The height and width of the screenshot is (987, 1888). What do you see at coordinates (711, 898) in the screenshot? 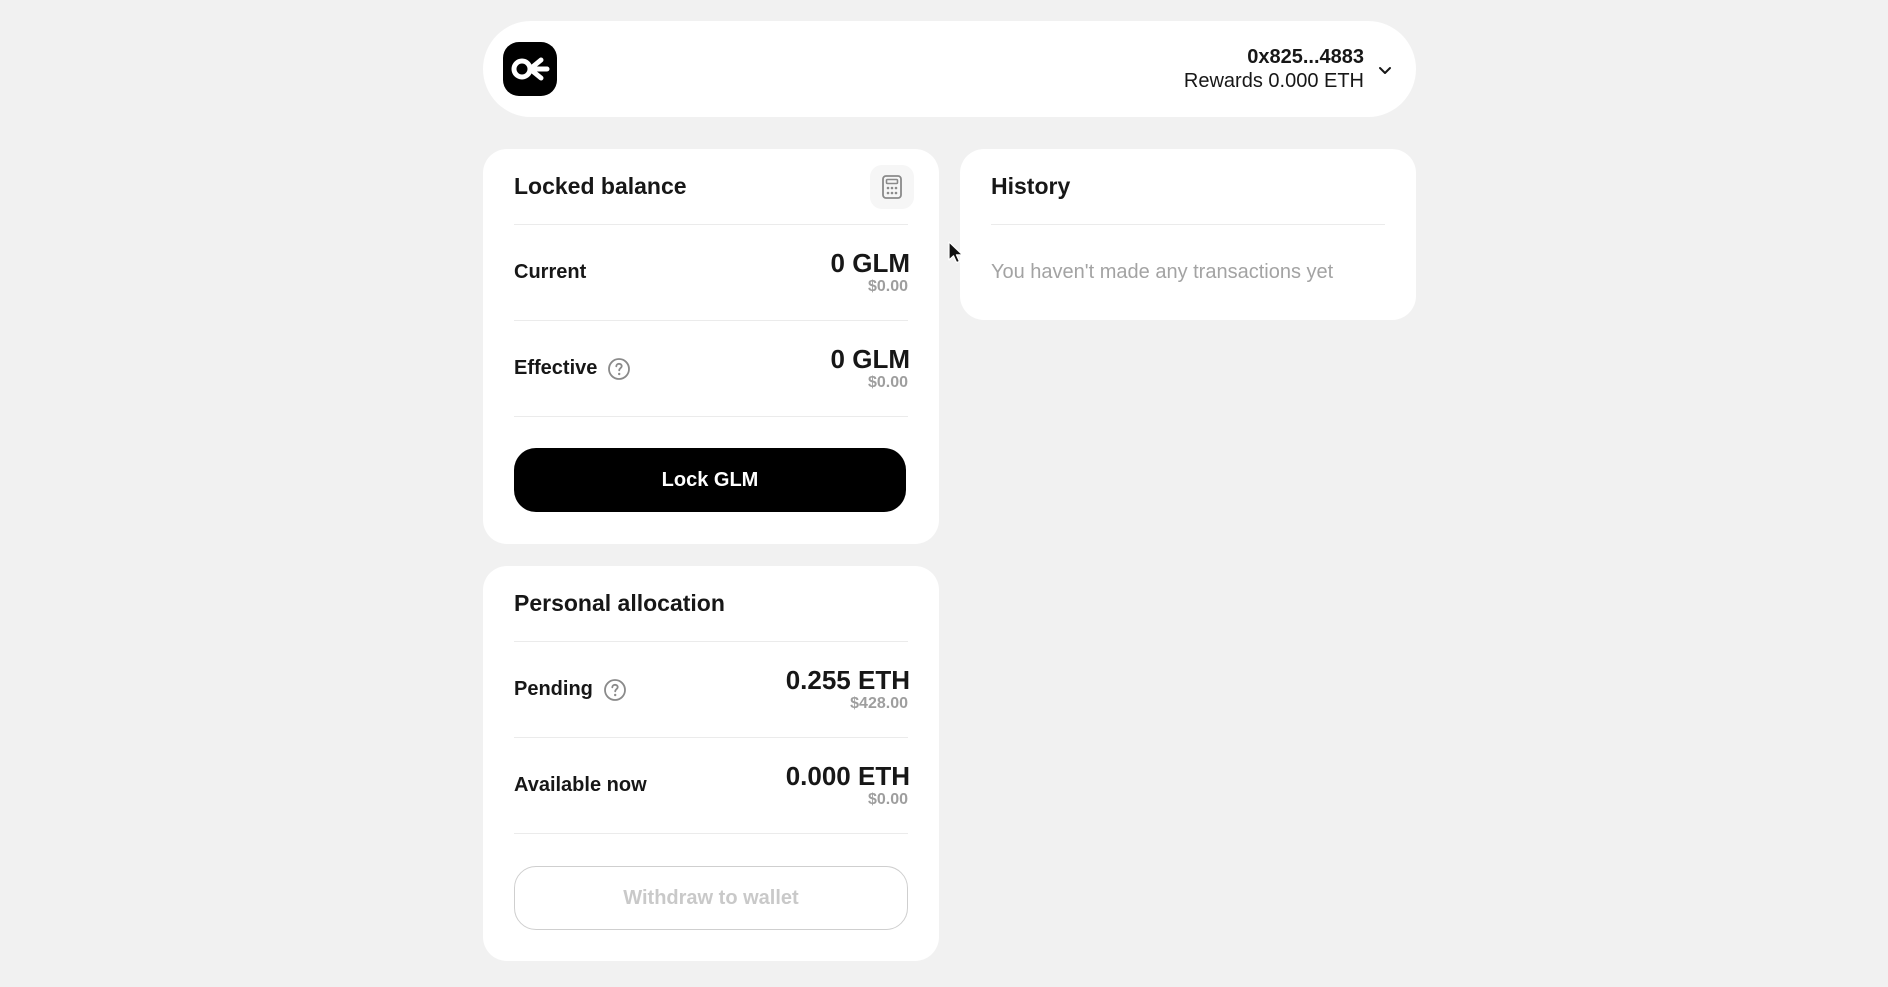
I see `withdraw-to-wallet-button: Withdraw to wallet` at bounding box center [711, 898].